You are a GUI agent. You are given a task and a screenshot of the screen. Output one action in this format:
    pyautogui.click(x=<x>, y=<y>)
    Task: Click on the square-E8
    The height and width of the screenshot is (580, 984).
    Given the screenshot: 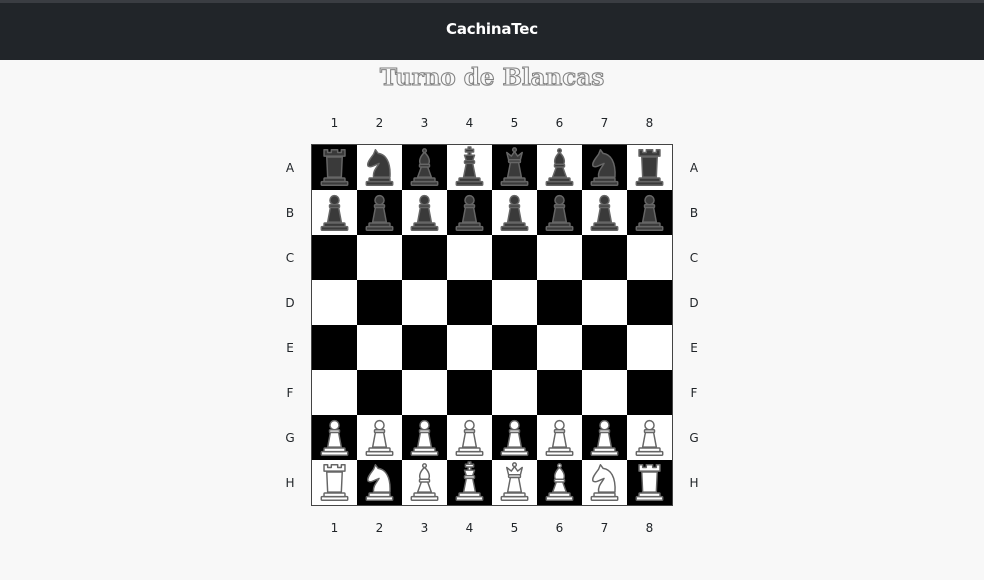 What is the action you would take?
    pyautogui.click(x=649, y=347)
    